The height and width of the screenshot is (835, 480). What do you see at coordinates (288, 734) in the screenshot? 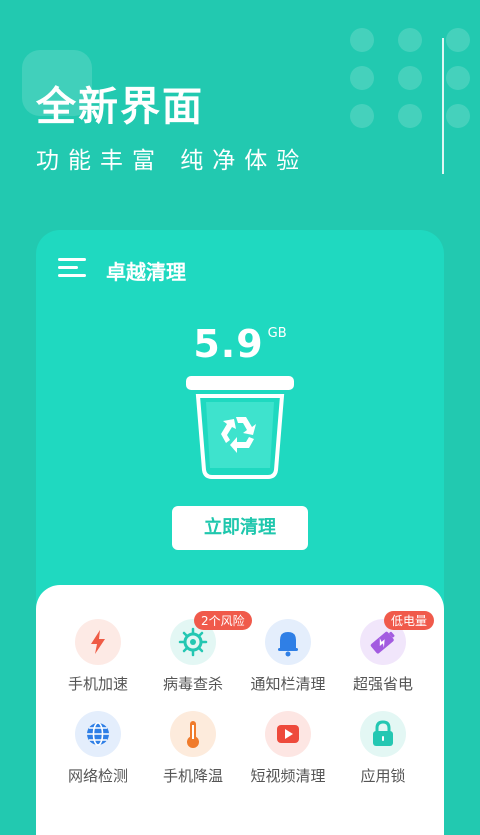
I see `play-icon` at bounding box center [288, 734].